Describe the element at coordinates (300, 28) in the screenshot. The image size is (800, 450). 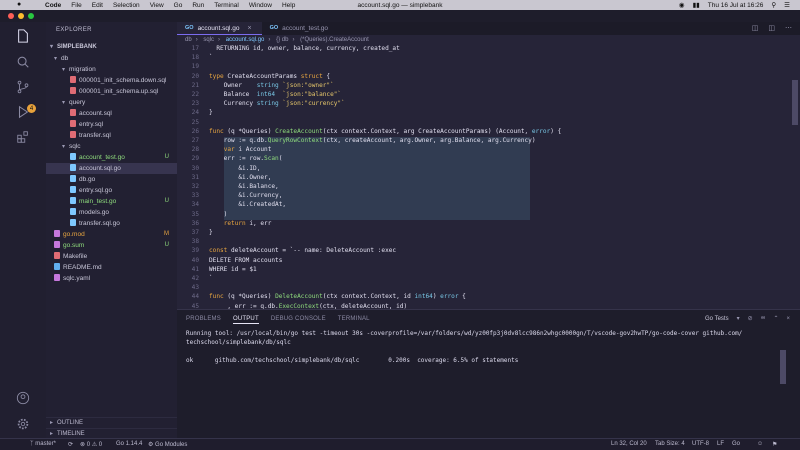
I see `tab-account-test-go: GO account_test.go` at that location.